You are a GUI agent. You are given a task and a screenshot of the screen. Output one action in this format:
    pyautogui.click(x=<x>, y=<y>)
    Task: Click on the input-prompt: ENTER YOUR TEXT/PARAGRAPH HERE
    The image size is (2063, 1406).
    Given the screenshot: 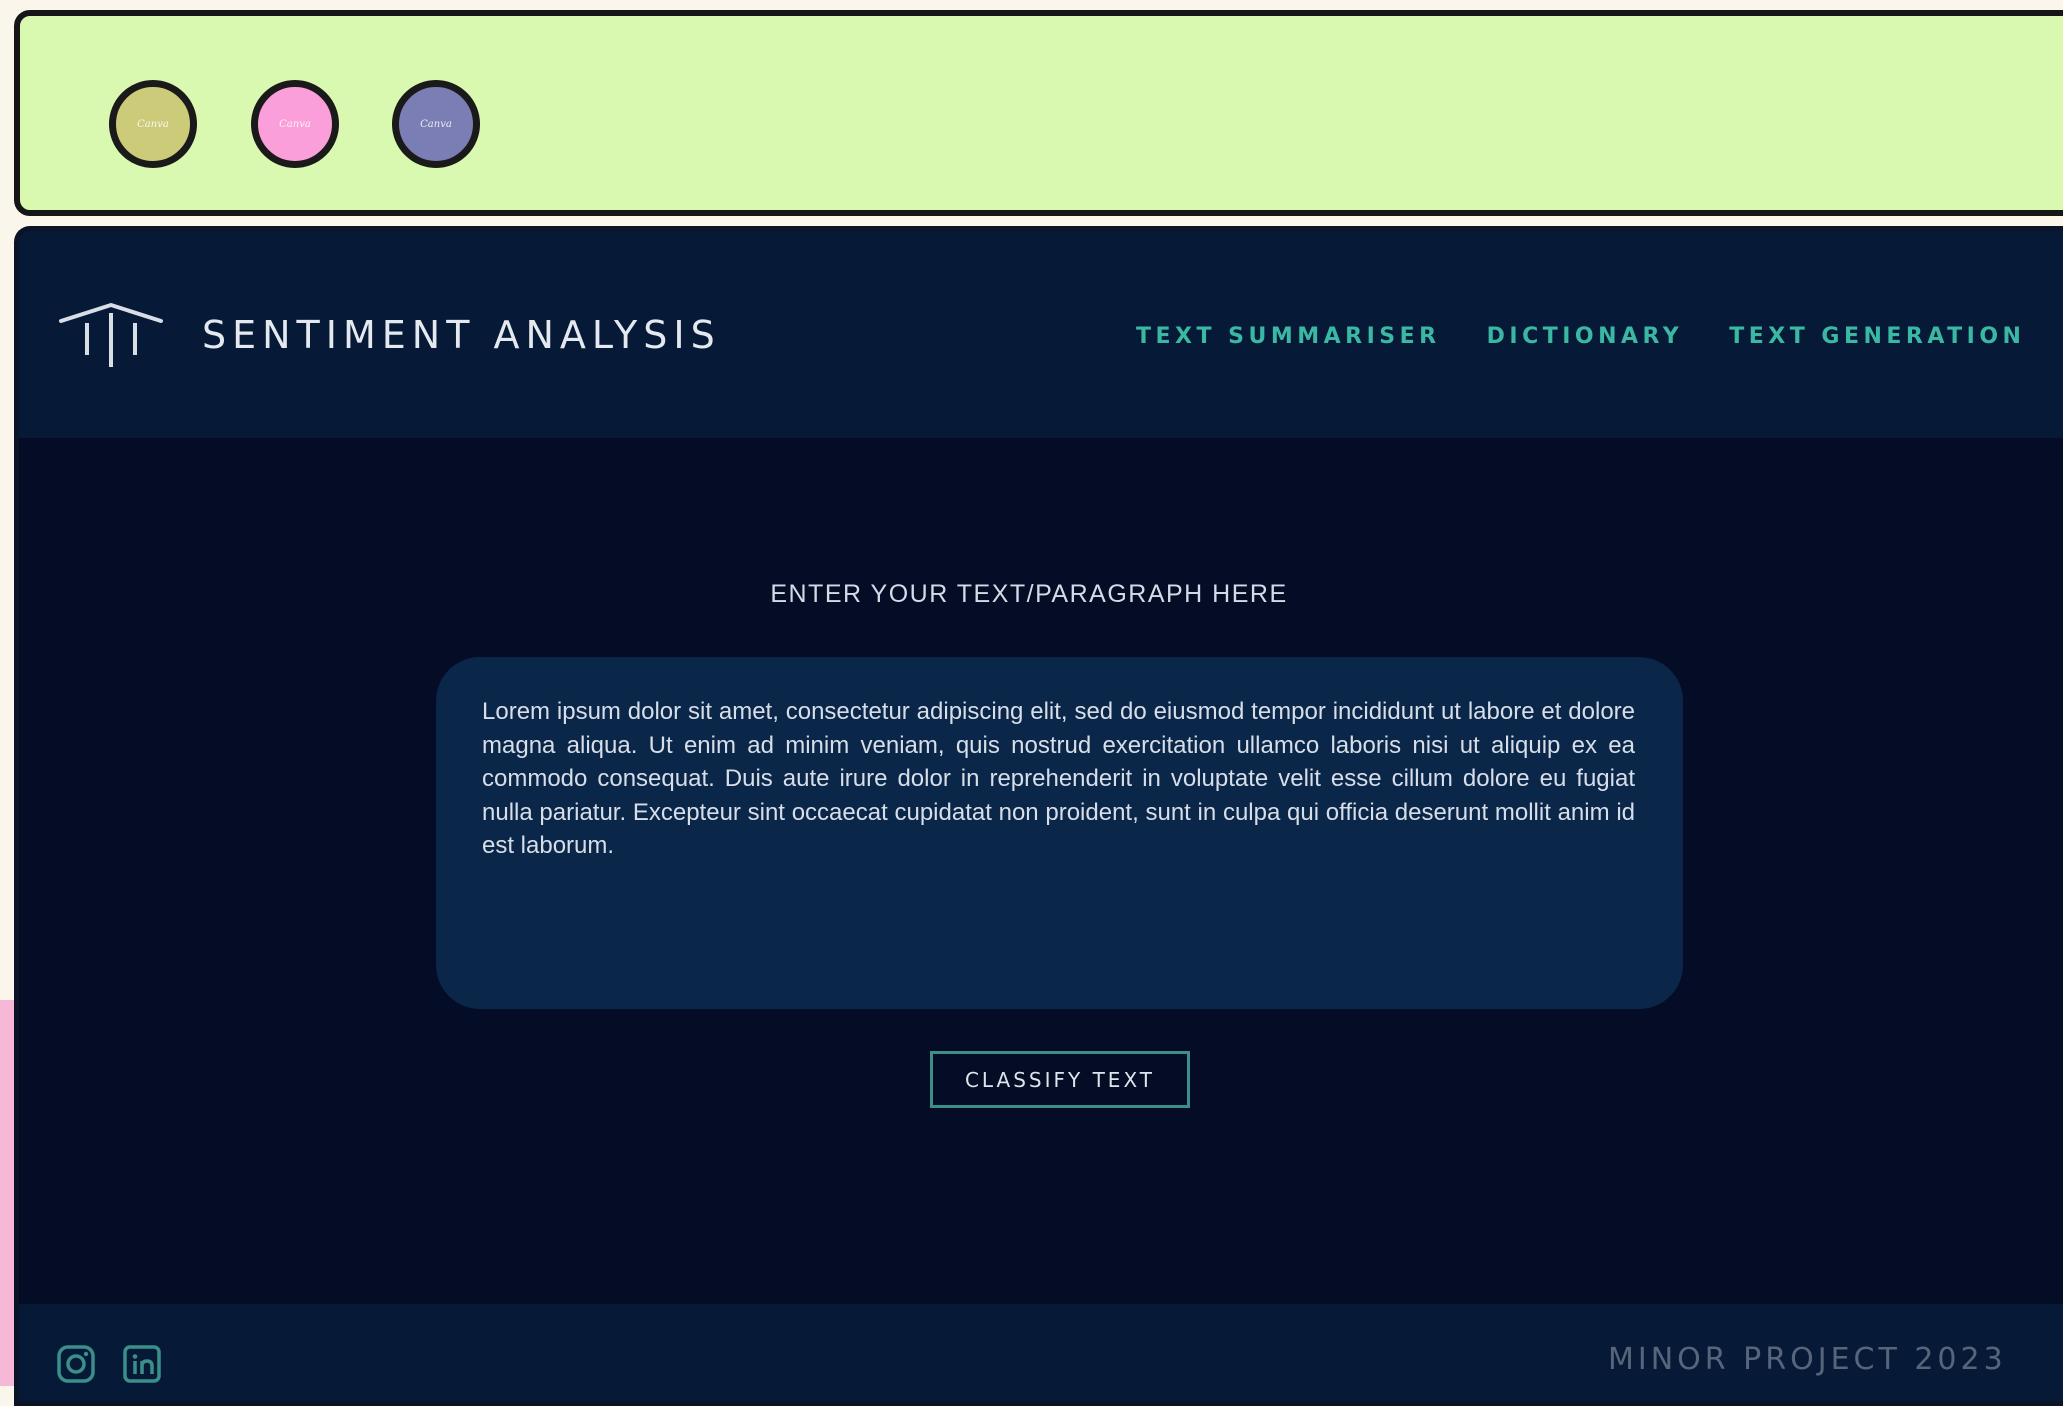 What is the action you would take?
    pyautogui.click(x=1041, y=594)
    